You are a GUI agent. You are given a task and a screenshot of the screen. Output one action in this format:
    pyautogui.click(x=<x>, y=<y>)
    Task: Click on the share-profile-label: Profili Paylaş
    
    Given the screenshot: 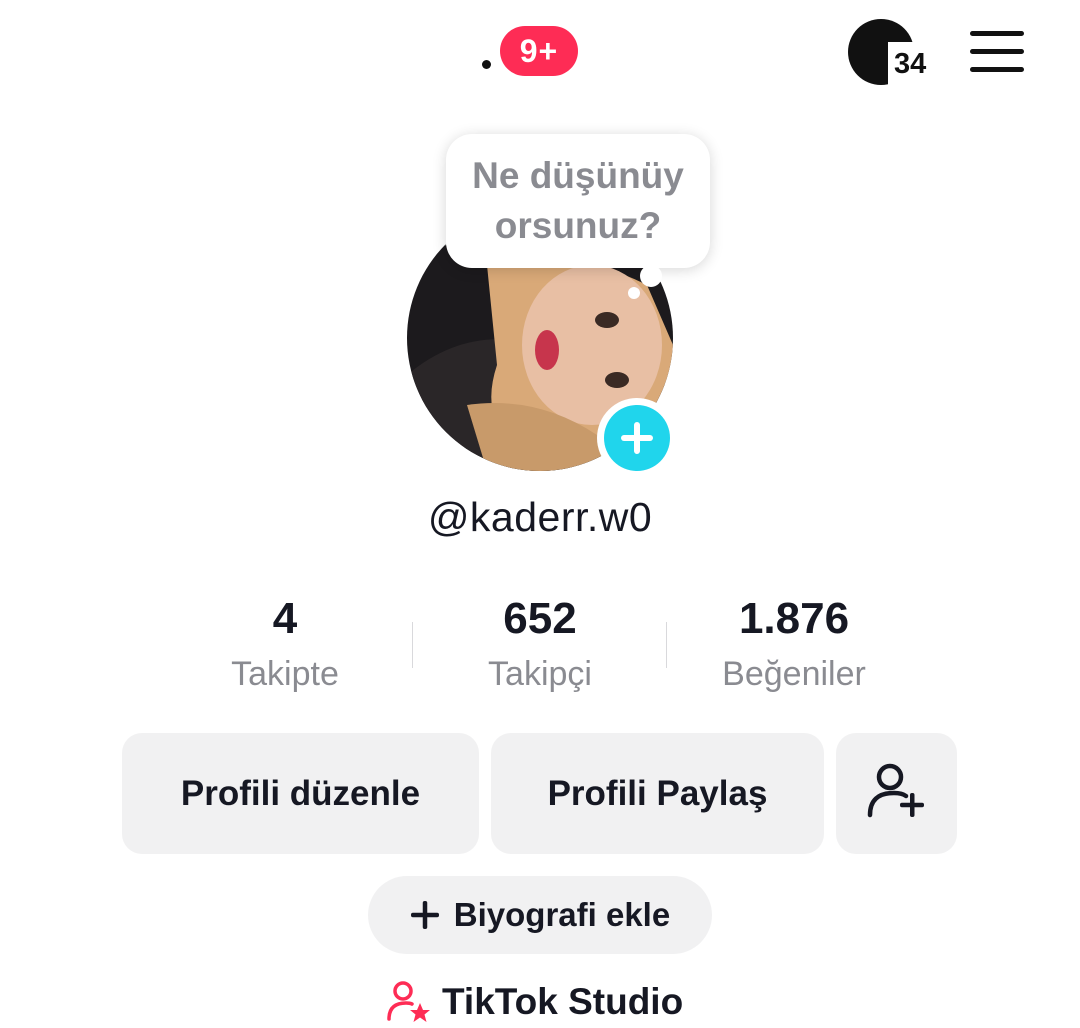 What is the action you would take?
    pyautogui.click(x=657, y=793)
    